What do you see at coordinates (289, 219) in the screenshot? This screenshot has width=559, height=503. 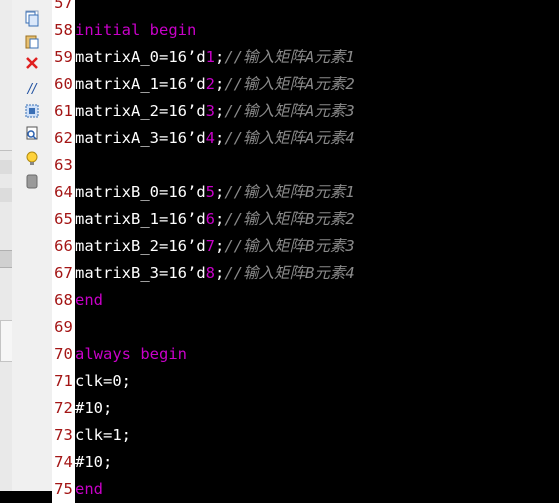 I see `code-comment: //输入矩阵B元素2` at bounding box center [289, 219].